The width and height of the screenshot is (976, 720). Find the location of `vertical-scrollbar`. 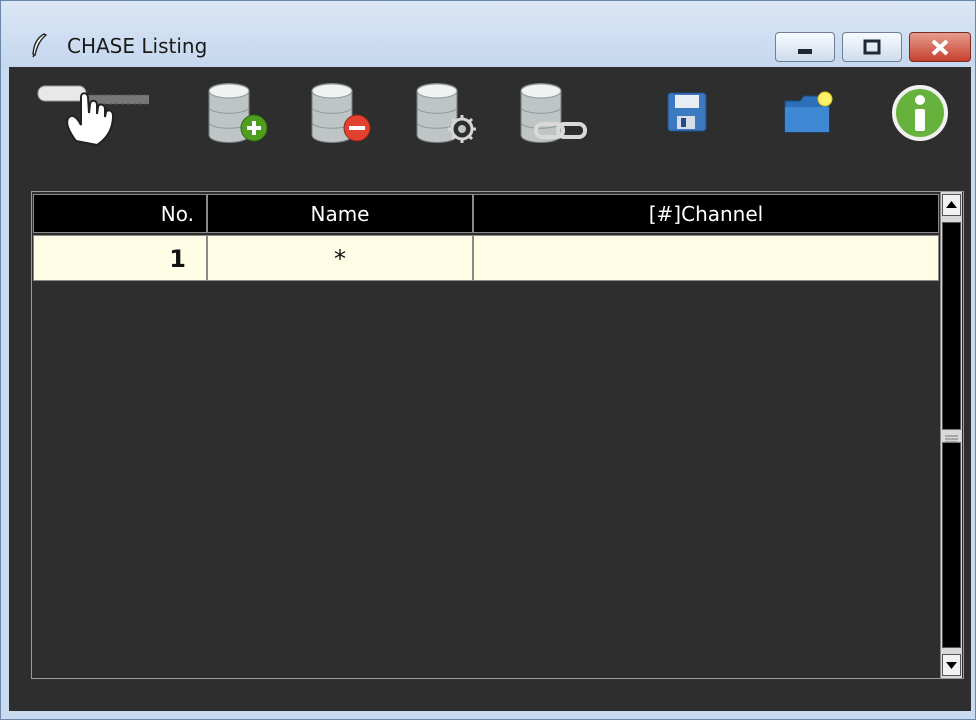

vertical-scrollbar is located at coordinates (951, 435).